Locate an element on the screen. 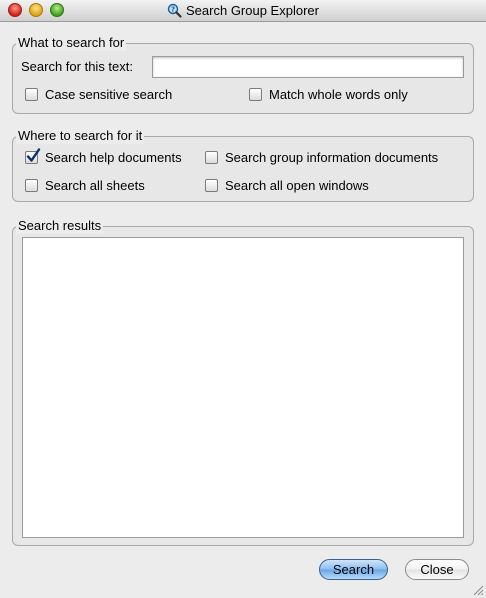 Image resolution: width=486 pixels, height=598 pixels. search-text-label: Search for this text: is located at coordinates (77, 66).